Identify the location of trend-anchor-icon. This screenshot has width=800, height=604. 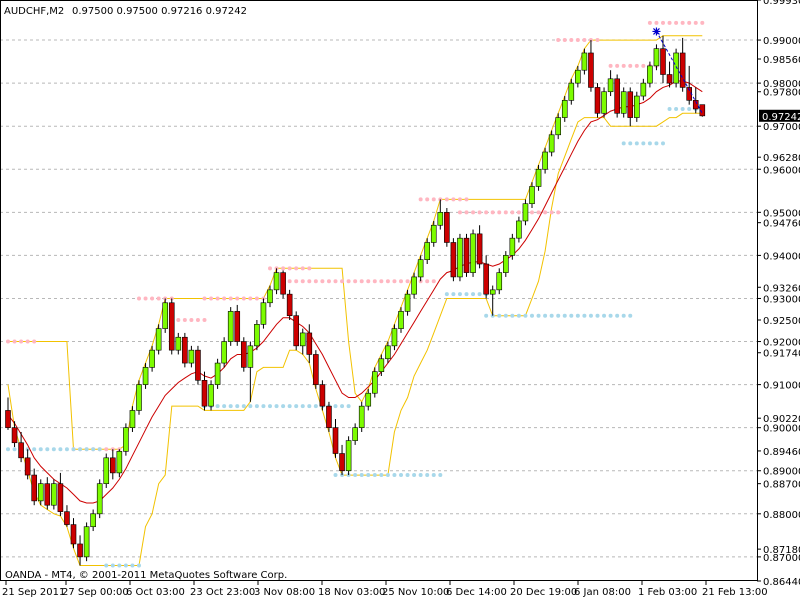
(656, 31).